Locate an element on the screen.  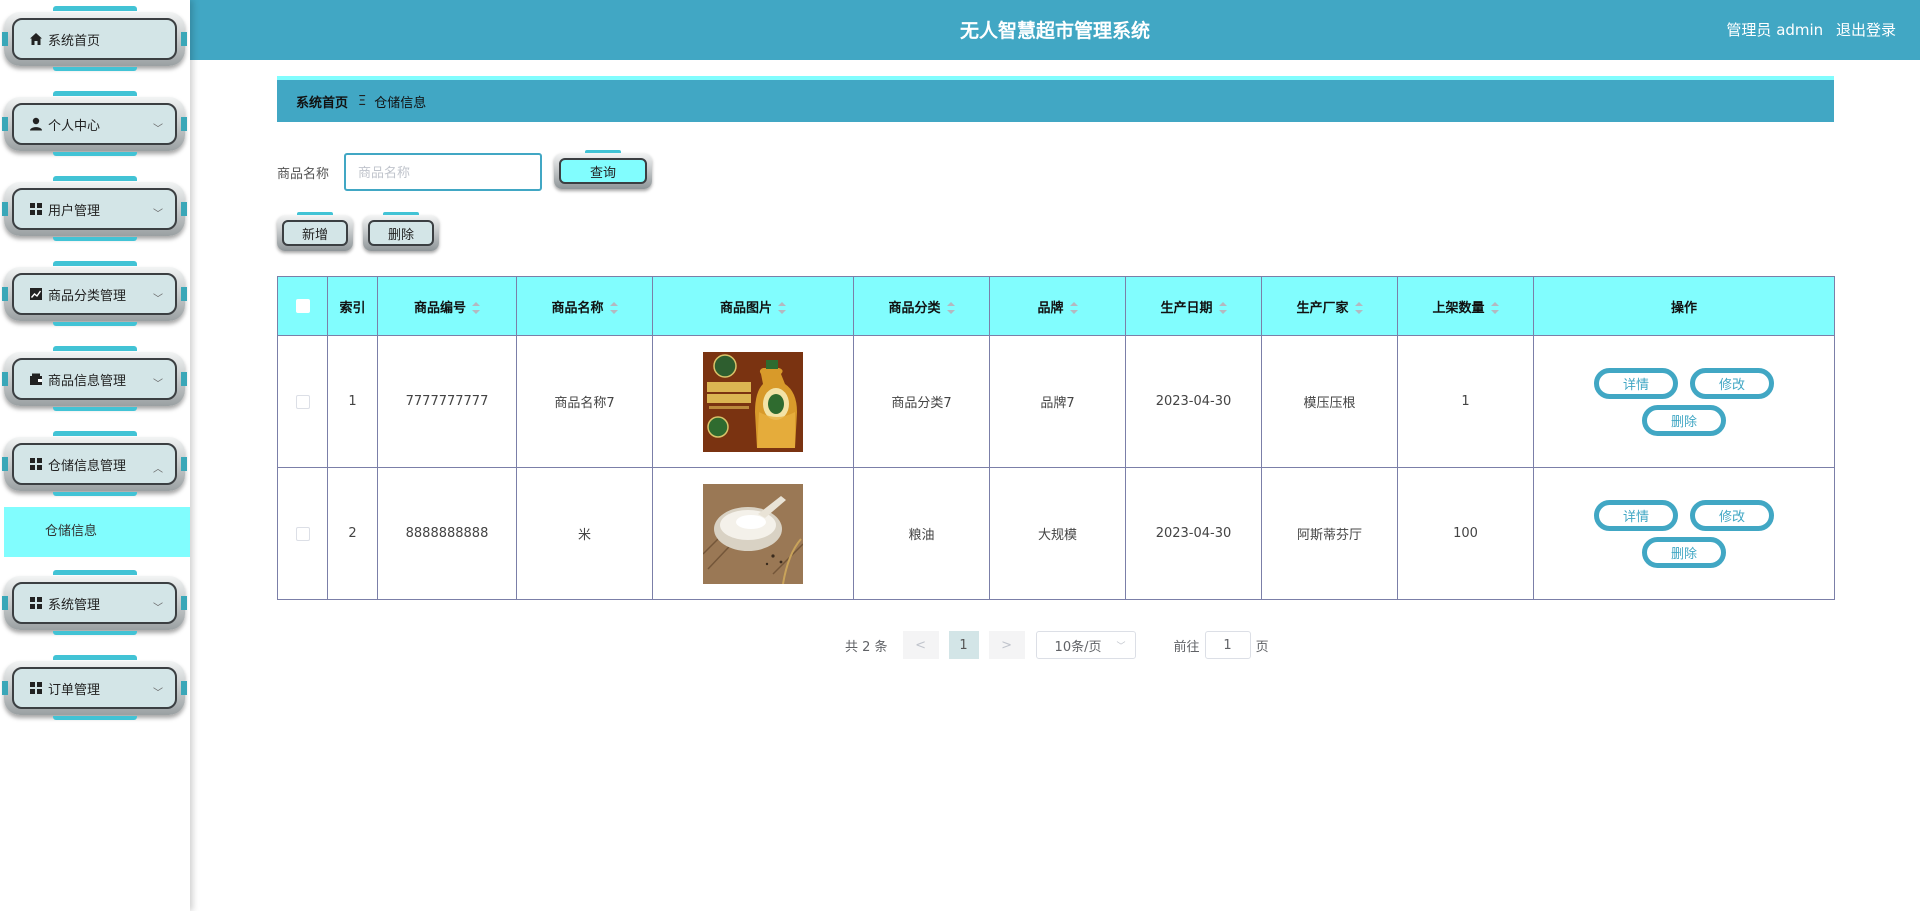
header-label: 商品名称 is located at coordinates (577, 308).